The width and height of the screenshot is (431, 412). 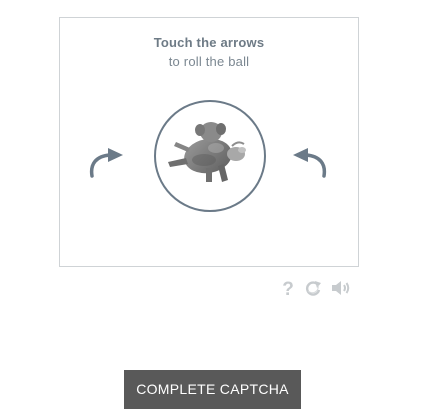 I want to click on captcha-tools: ?, so click(x=320, y=290).